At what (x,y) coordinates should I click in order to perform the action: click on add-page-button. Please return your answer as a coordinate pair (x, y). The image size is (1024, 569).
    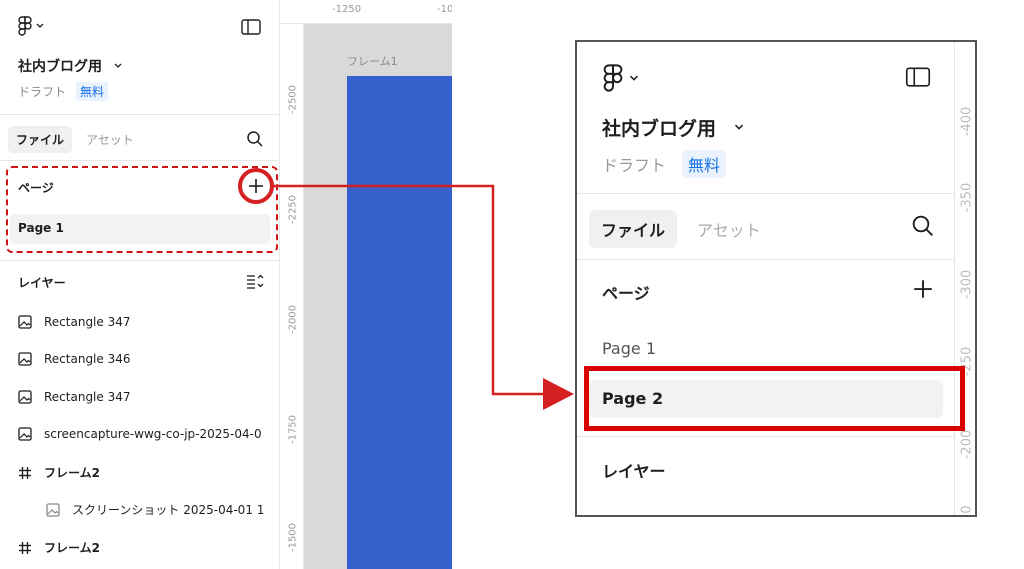
    Looking at the image, I should click on (256, 186).